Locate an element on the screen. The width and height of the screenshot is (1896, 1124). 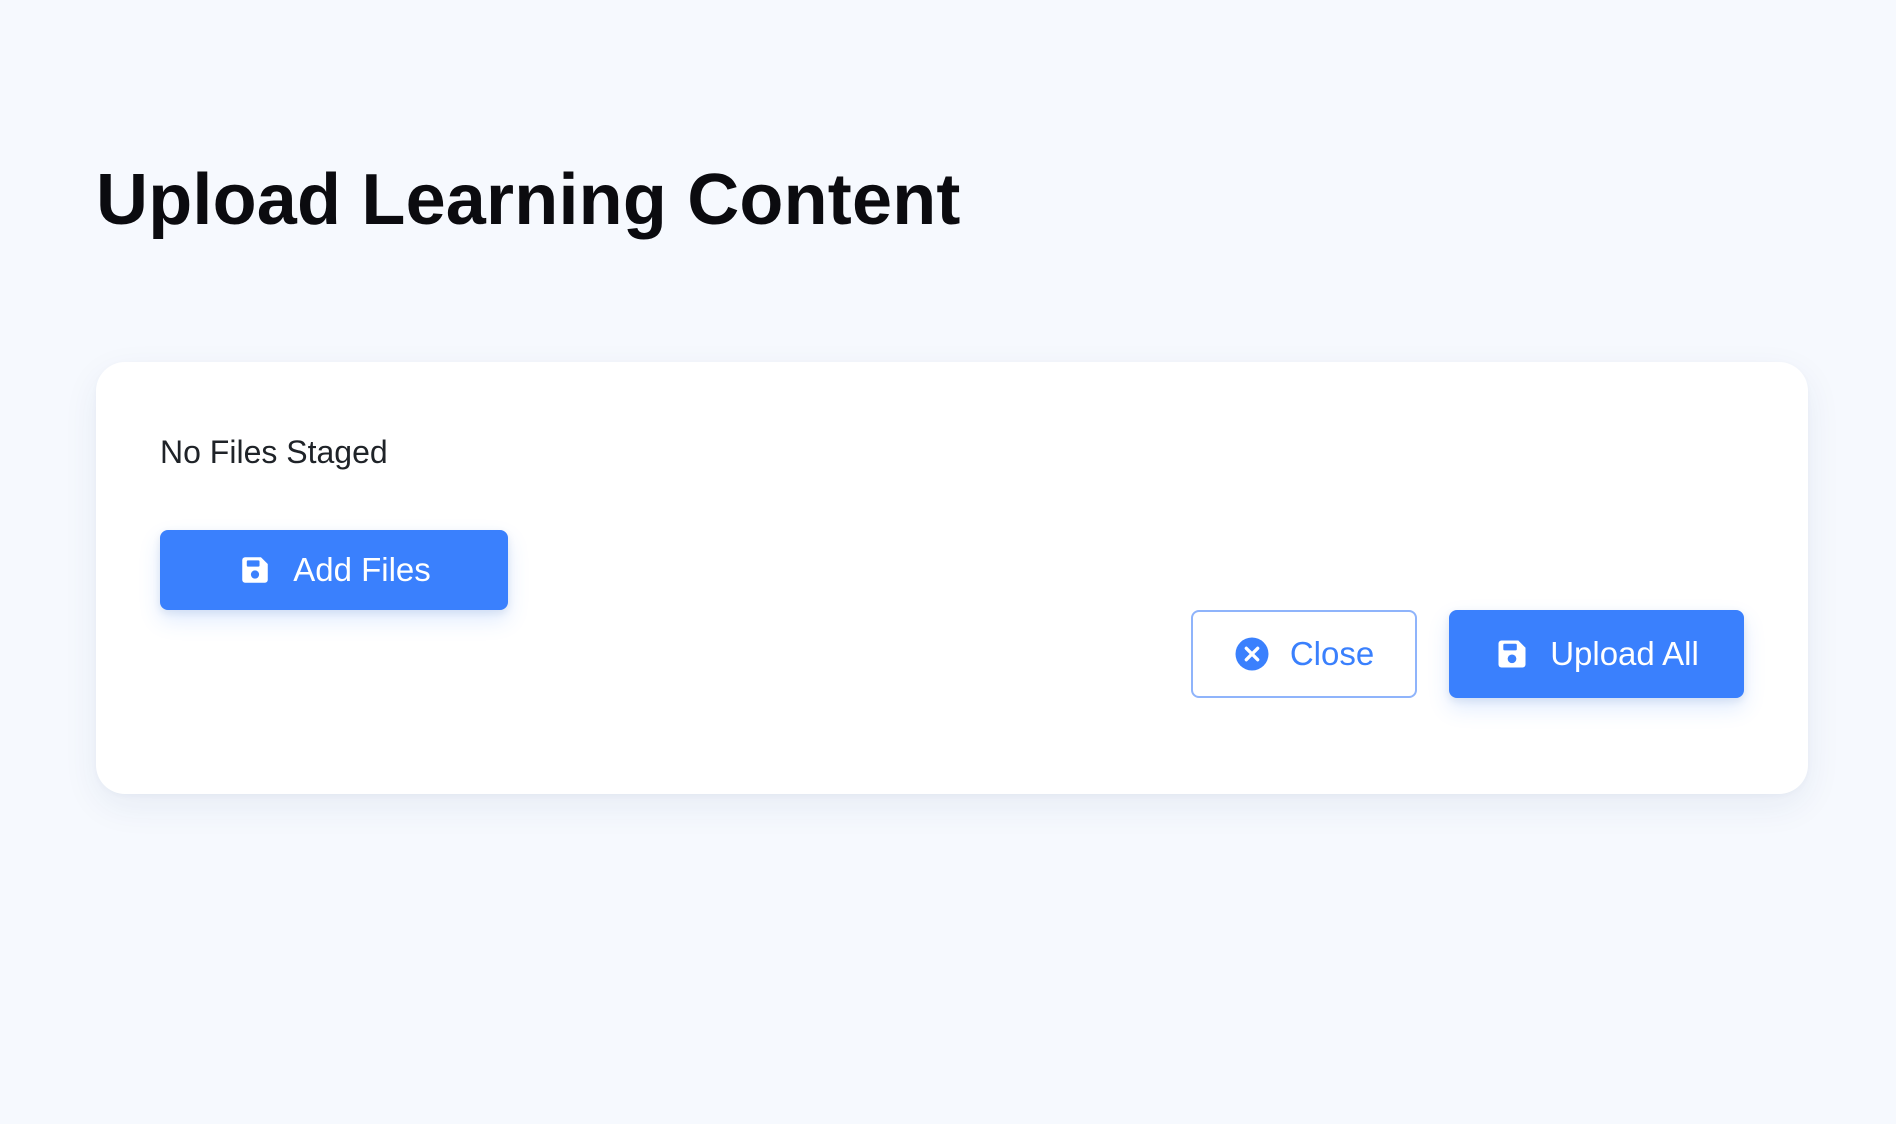
upload-all-button: Upload All is located at coordinates (1596, 654).